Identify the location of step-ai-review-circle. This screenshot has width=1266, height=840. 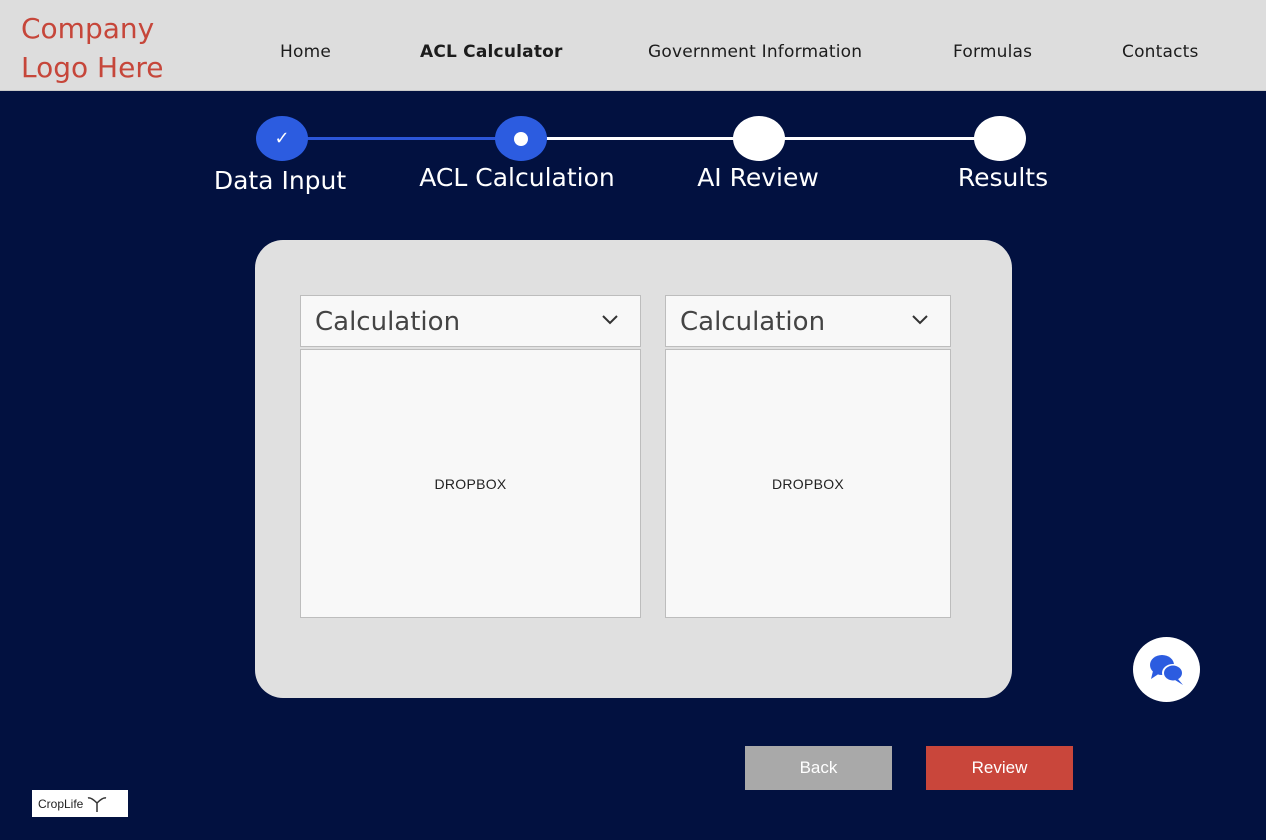
(759, 138).